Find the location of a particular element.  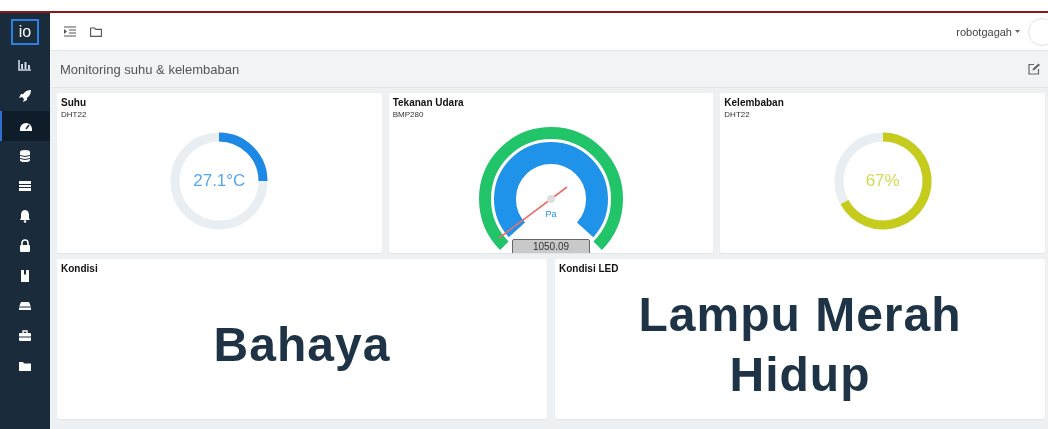

widget-title: Suhu is located at coordinates (74, 102).